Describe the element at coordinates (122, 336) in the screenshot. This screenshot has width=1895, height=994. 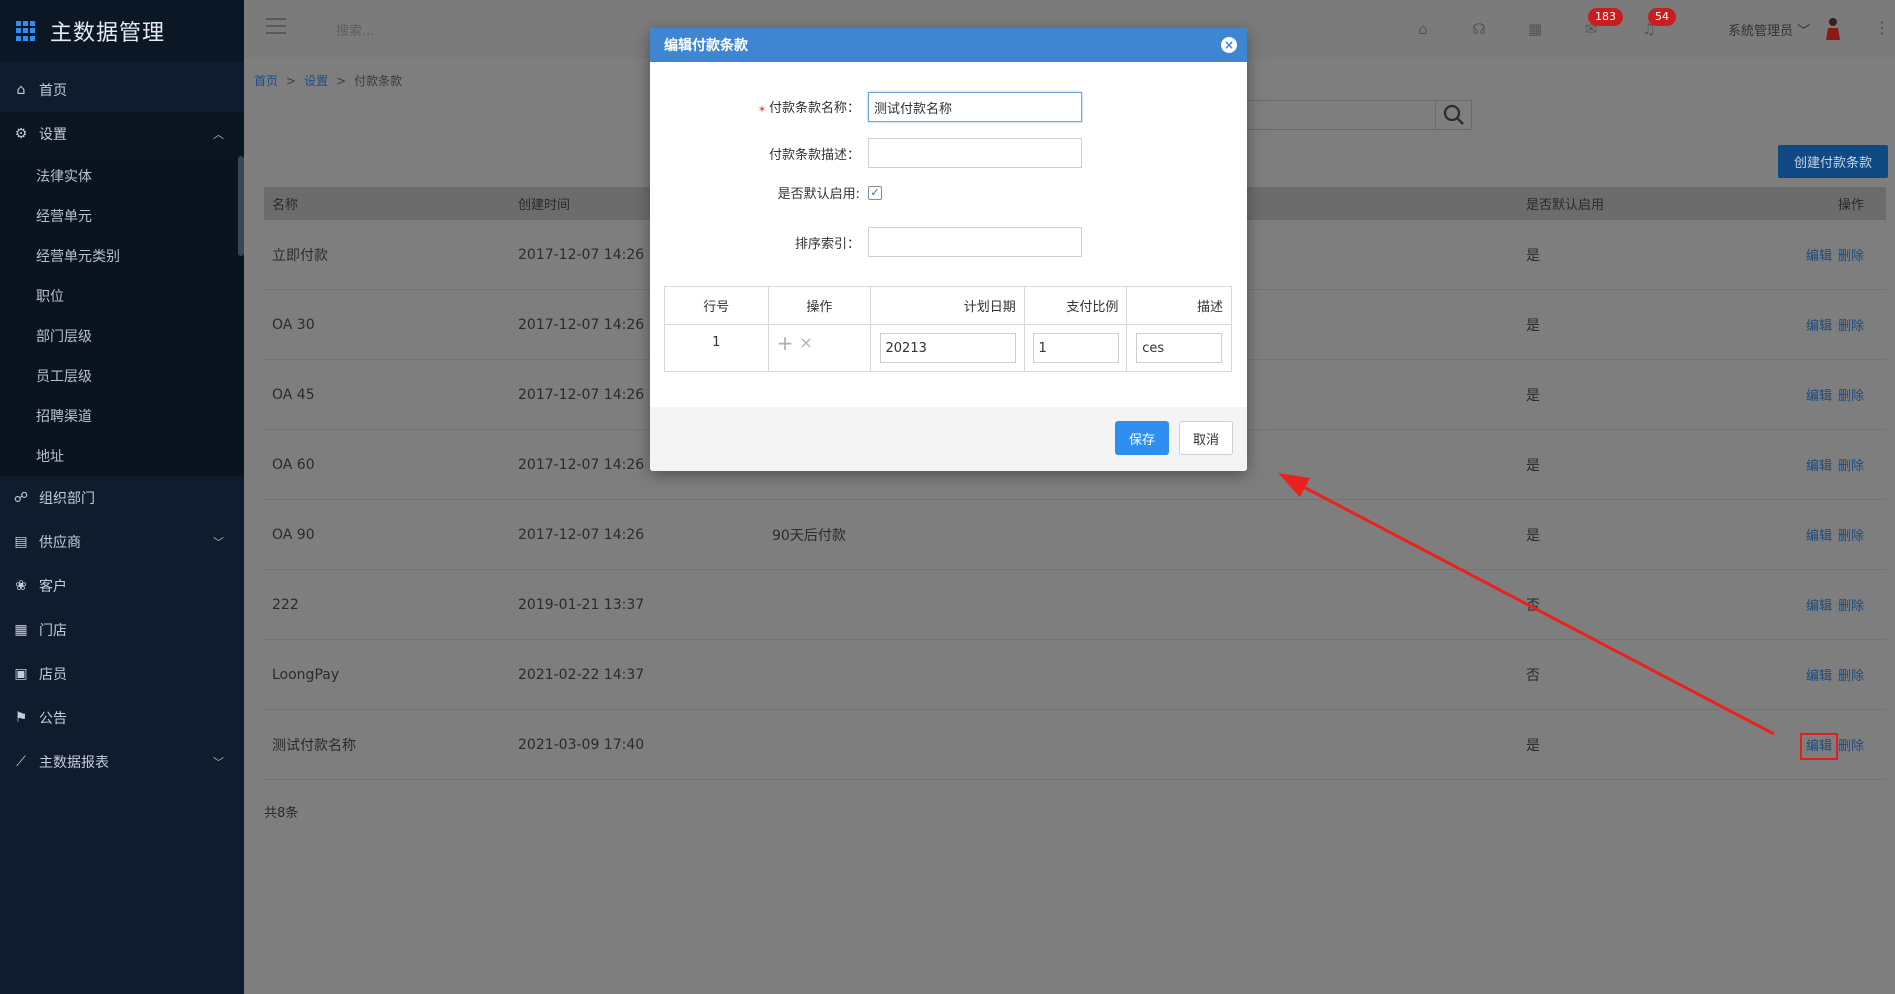
I see `sidebar-subitem: 部门层级` at that location.